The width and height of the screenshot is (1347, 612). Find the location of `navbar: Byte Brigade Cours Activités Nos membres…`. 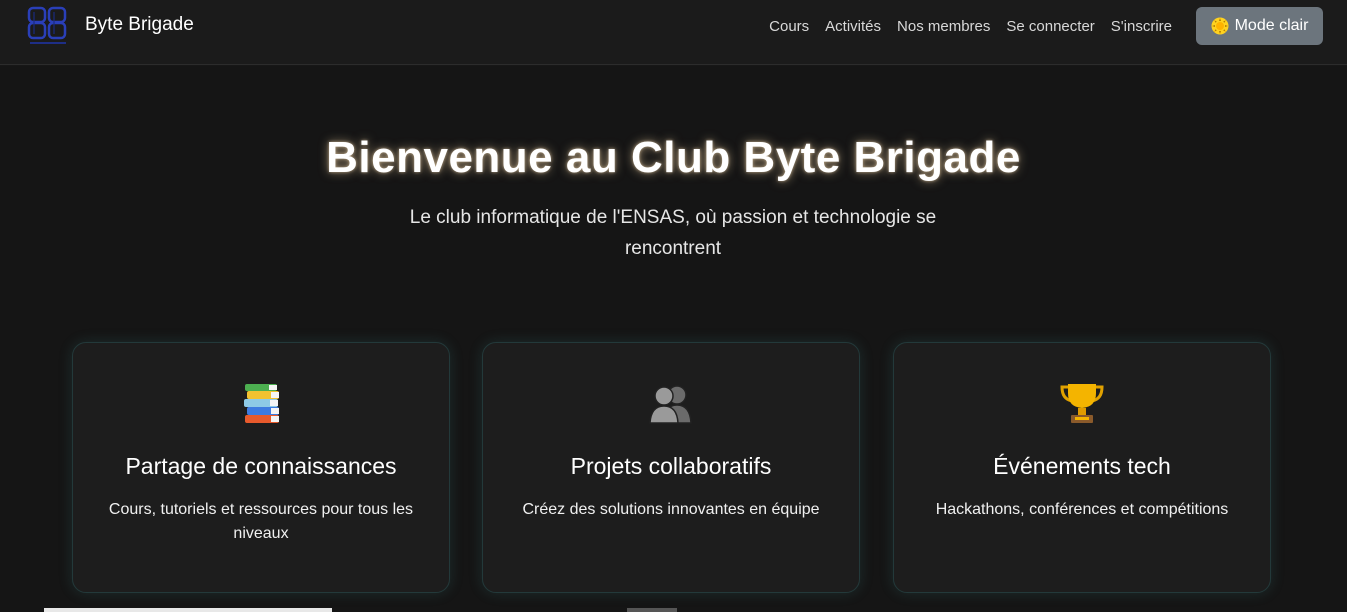

navbar: Byte Brigade Cours Activités Nos membres… is located at coordinates (673, 32).